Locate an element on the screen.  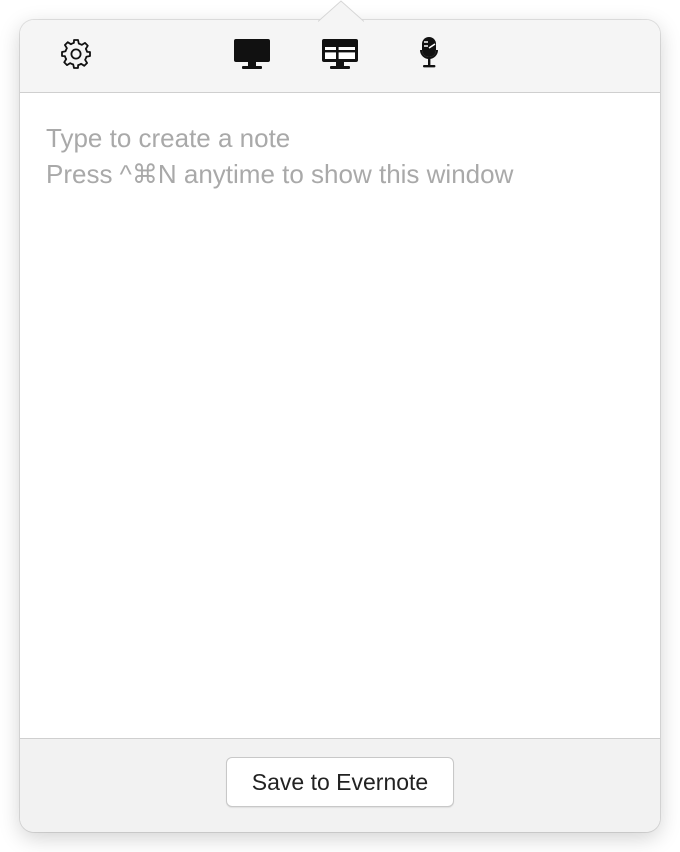
audio-record-button is located at coordinates (430, 54).